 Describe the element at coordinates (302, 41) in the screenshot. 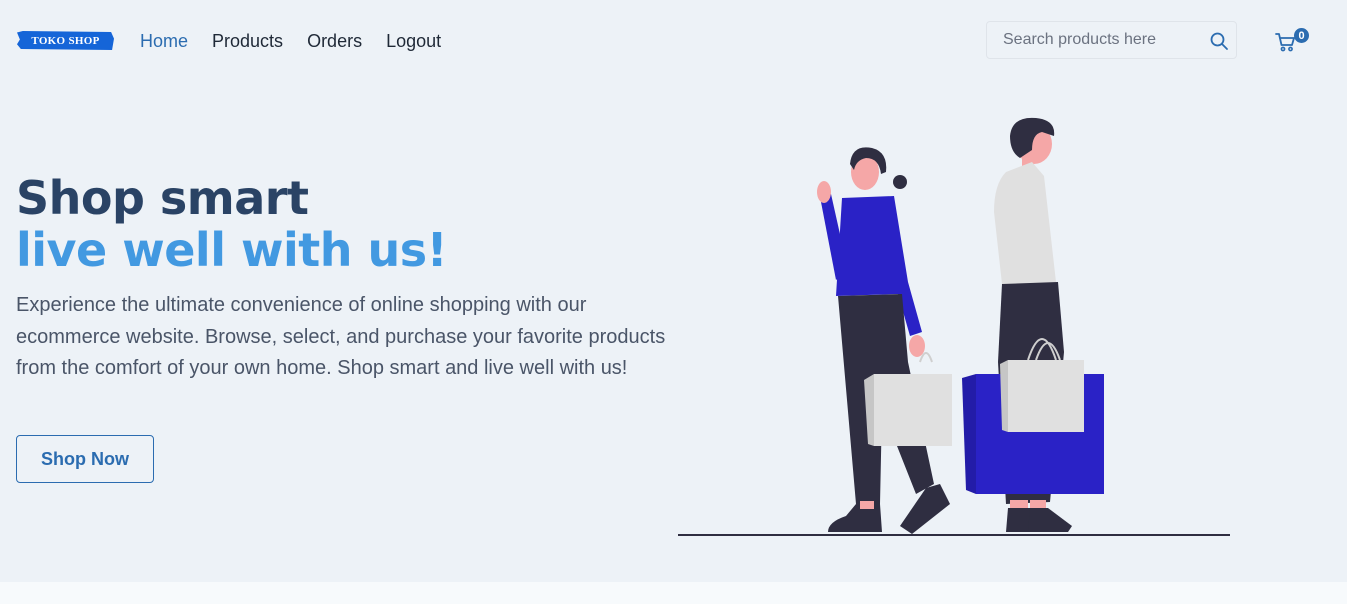

I see `nav-links: Home Products Orders Logout` at that location.